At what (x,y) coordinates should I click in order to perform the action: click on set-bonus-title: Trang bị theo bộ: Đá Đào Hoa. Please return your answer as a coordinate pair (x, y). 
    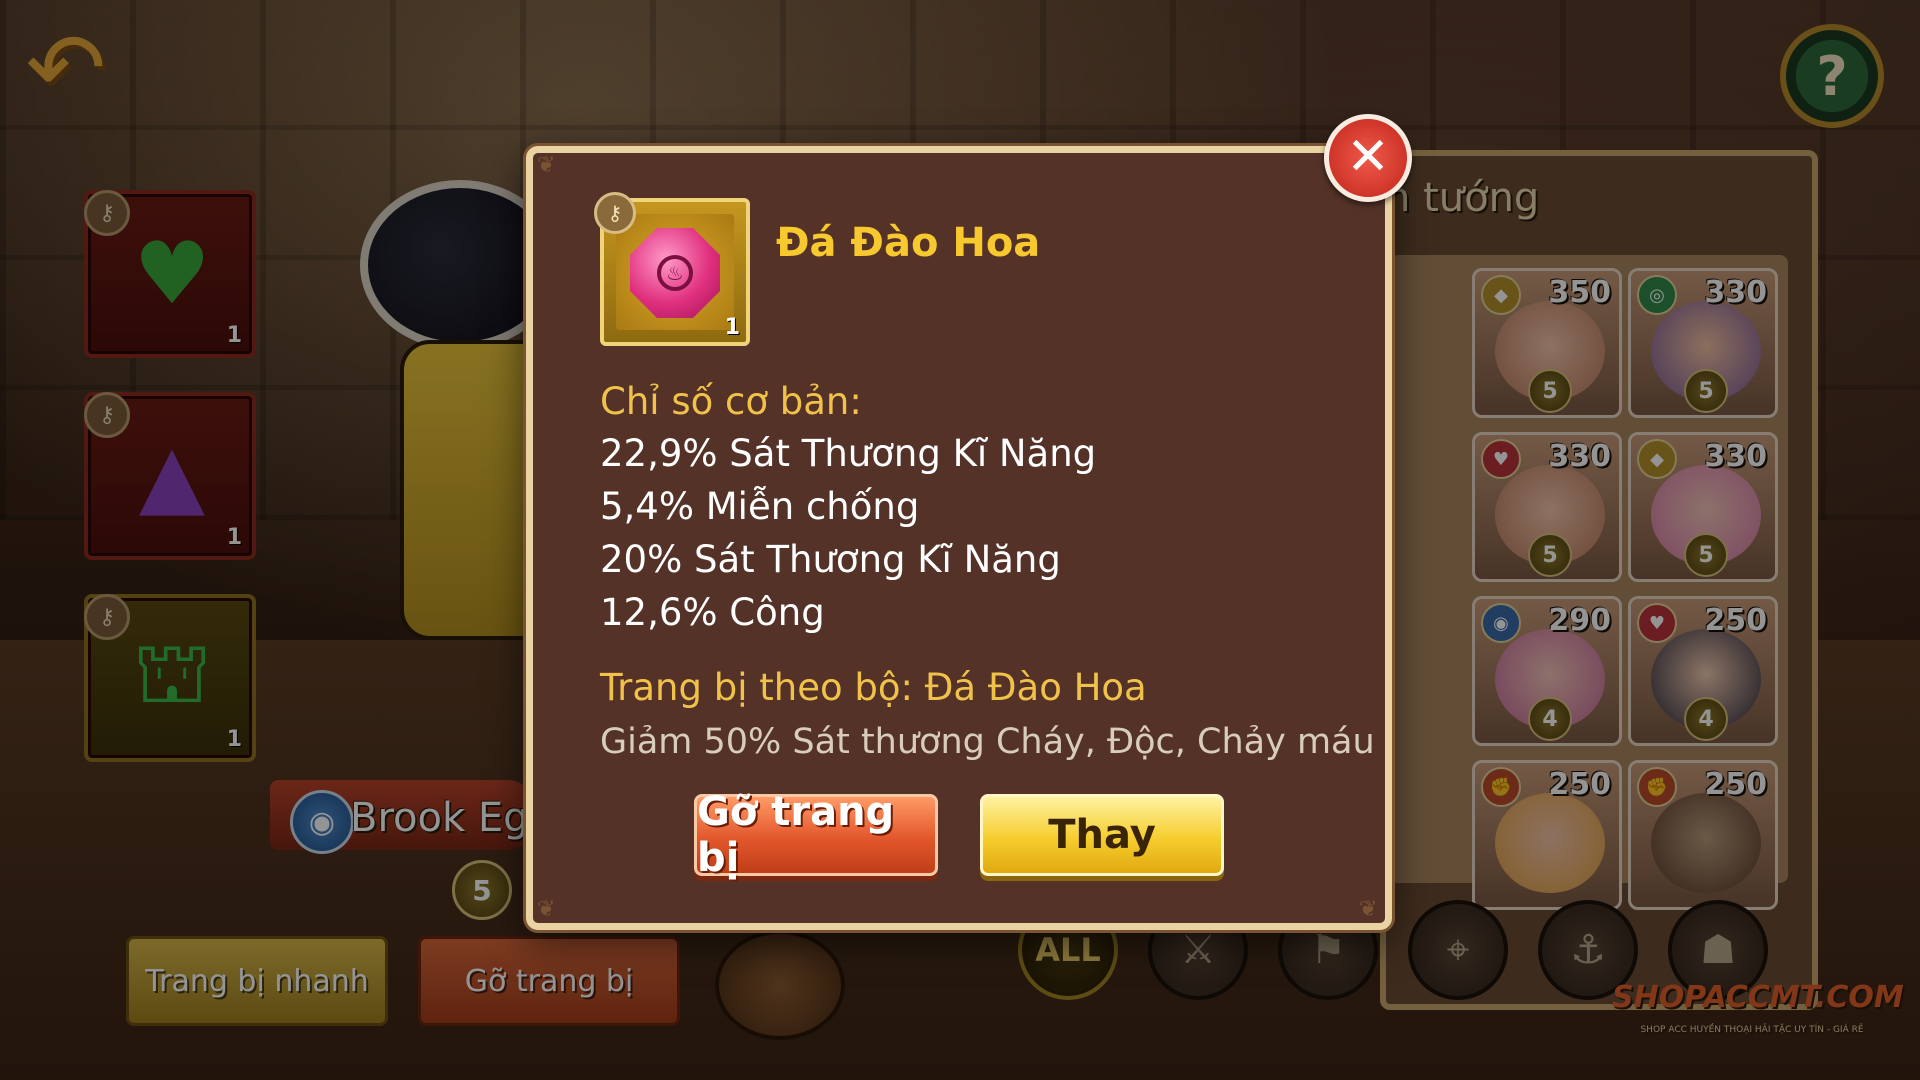
    Looking at the image, I should click on (873, 687).